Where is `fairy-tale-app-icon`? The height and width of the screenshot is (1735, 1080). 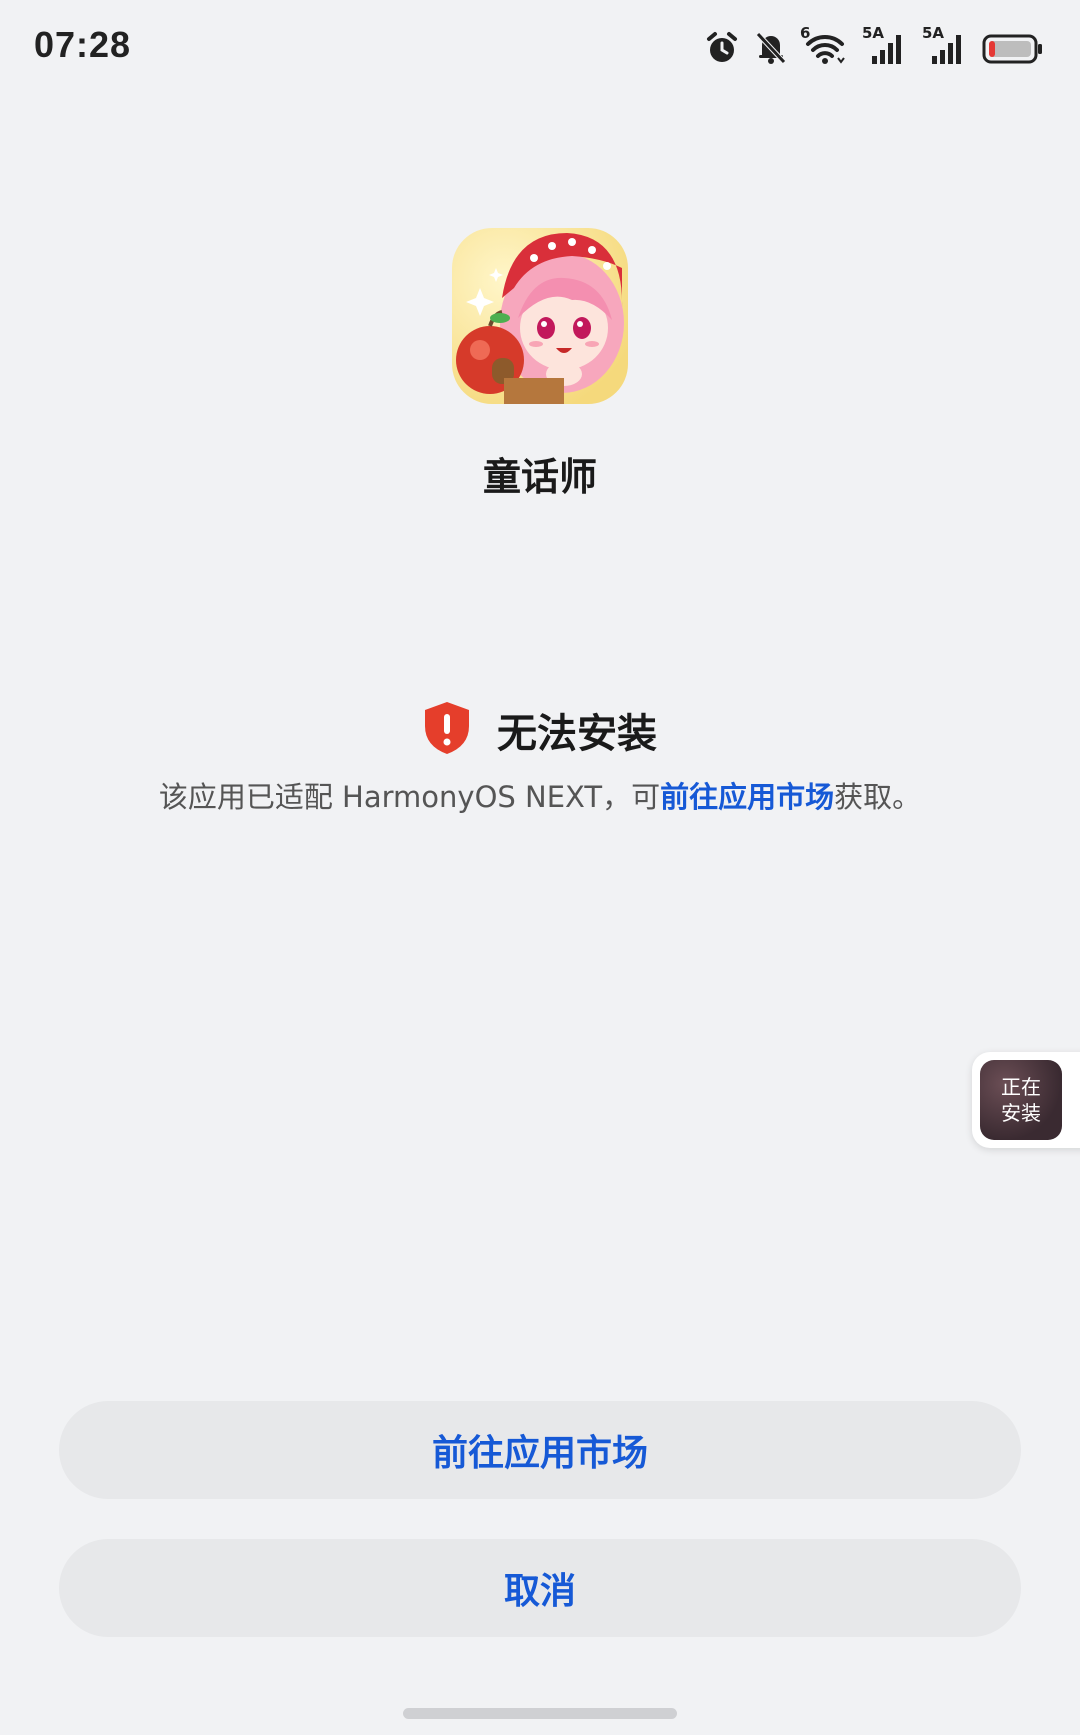 fairy-tale-app-icon is located at coordinates (540, 316).